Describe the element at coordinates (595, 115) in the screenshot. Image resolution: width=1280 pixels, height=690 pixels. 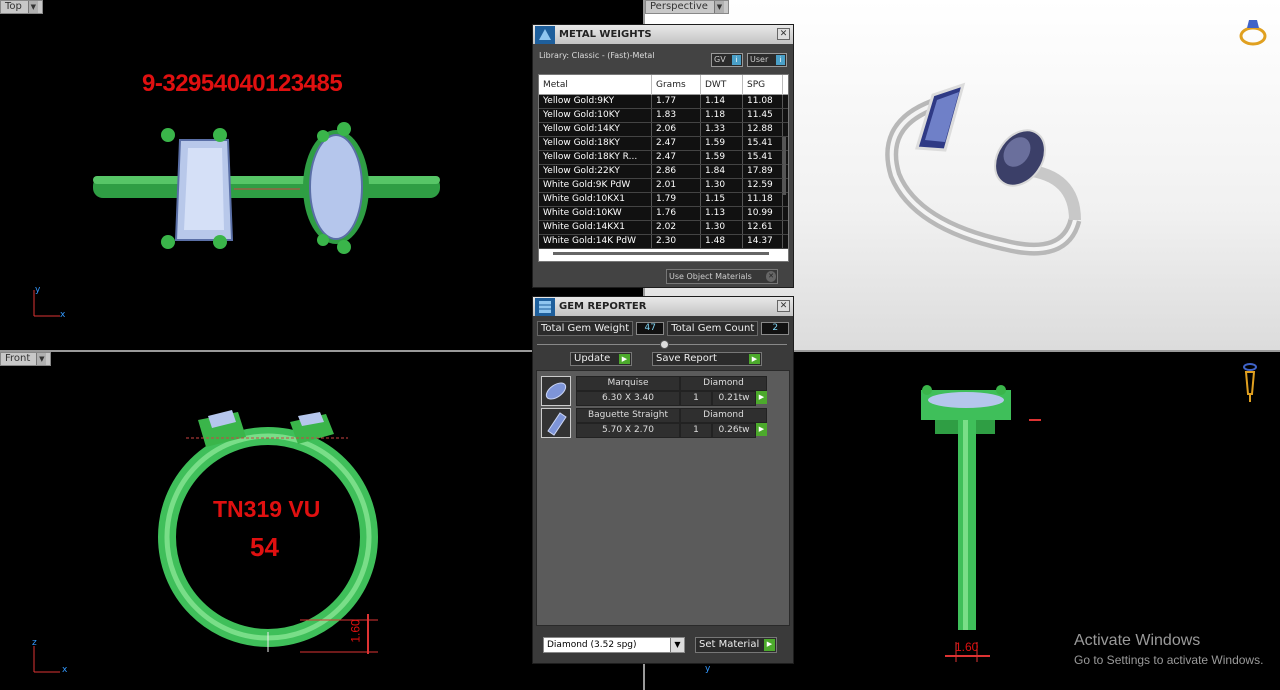
I see `table-cell: Yellow Gold:10KY` at that location.